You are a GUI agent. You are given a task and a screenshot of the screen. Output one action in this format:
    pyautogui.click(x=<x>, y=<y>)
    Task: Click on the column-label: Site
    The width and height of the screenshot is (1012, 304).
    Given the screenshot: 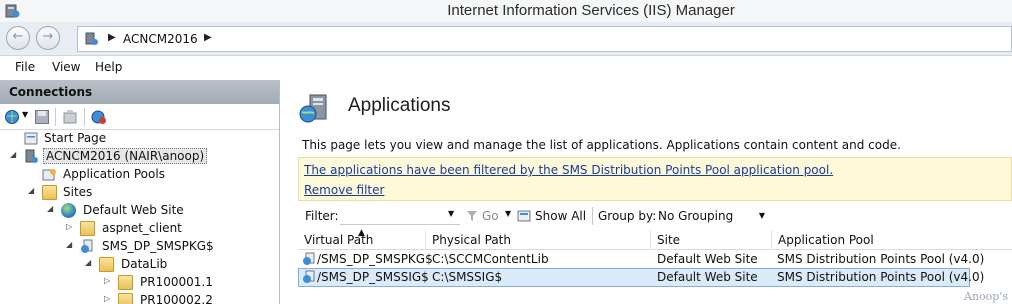 What is the action you would take?
    pyautogui.click(x=669, y=240)
    